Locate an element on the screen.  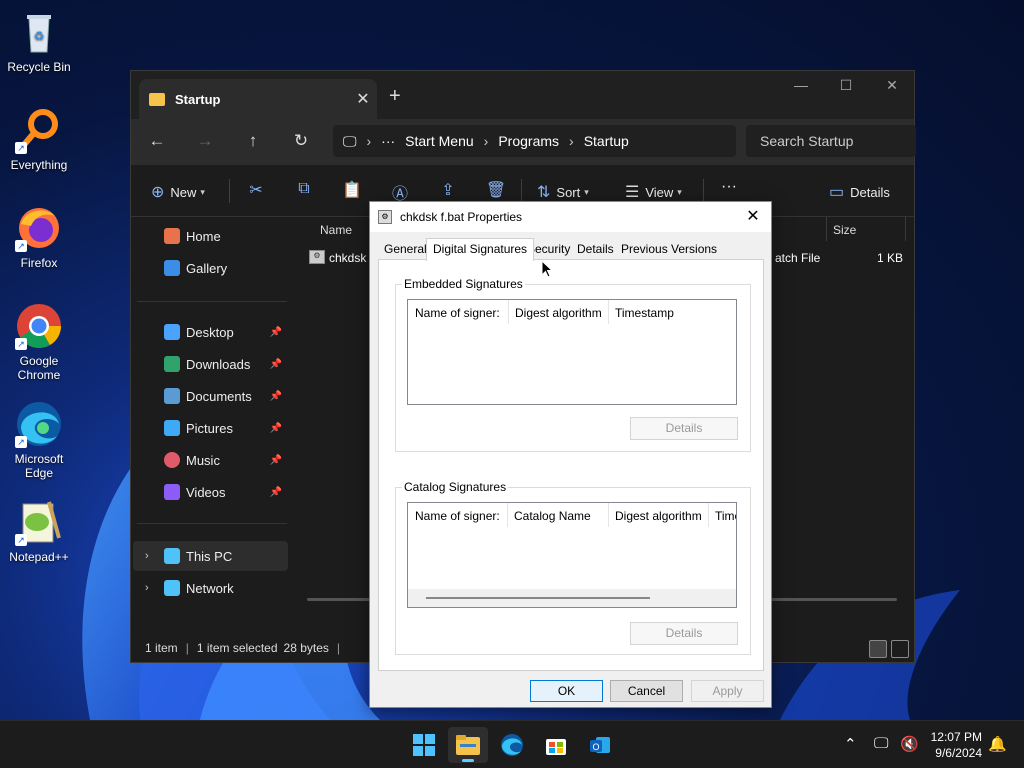
copy-icon: ⧉ is located at coordinates (304, 189).